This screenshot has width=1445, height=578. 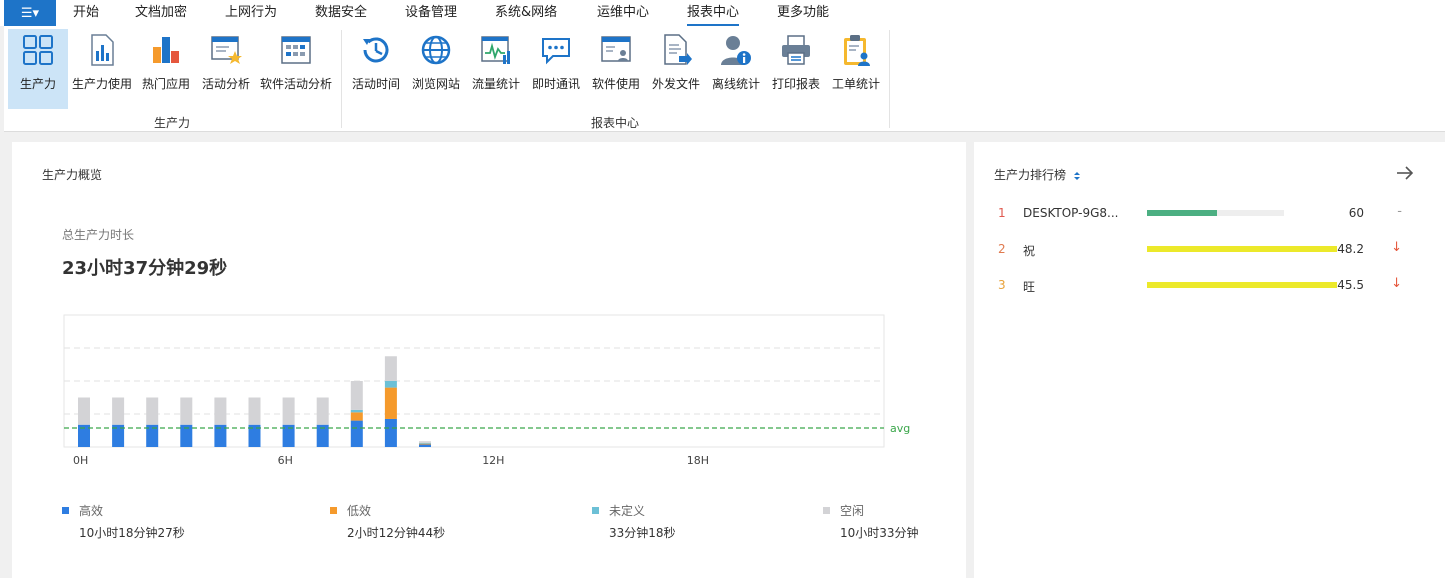 I want to click on menu-ops-center: 运维中心, so click(x=623, y=13).